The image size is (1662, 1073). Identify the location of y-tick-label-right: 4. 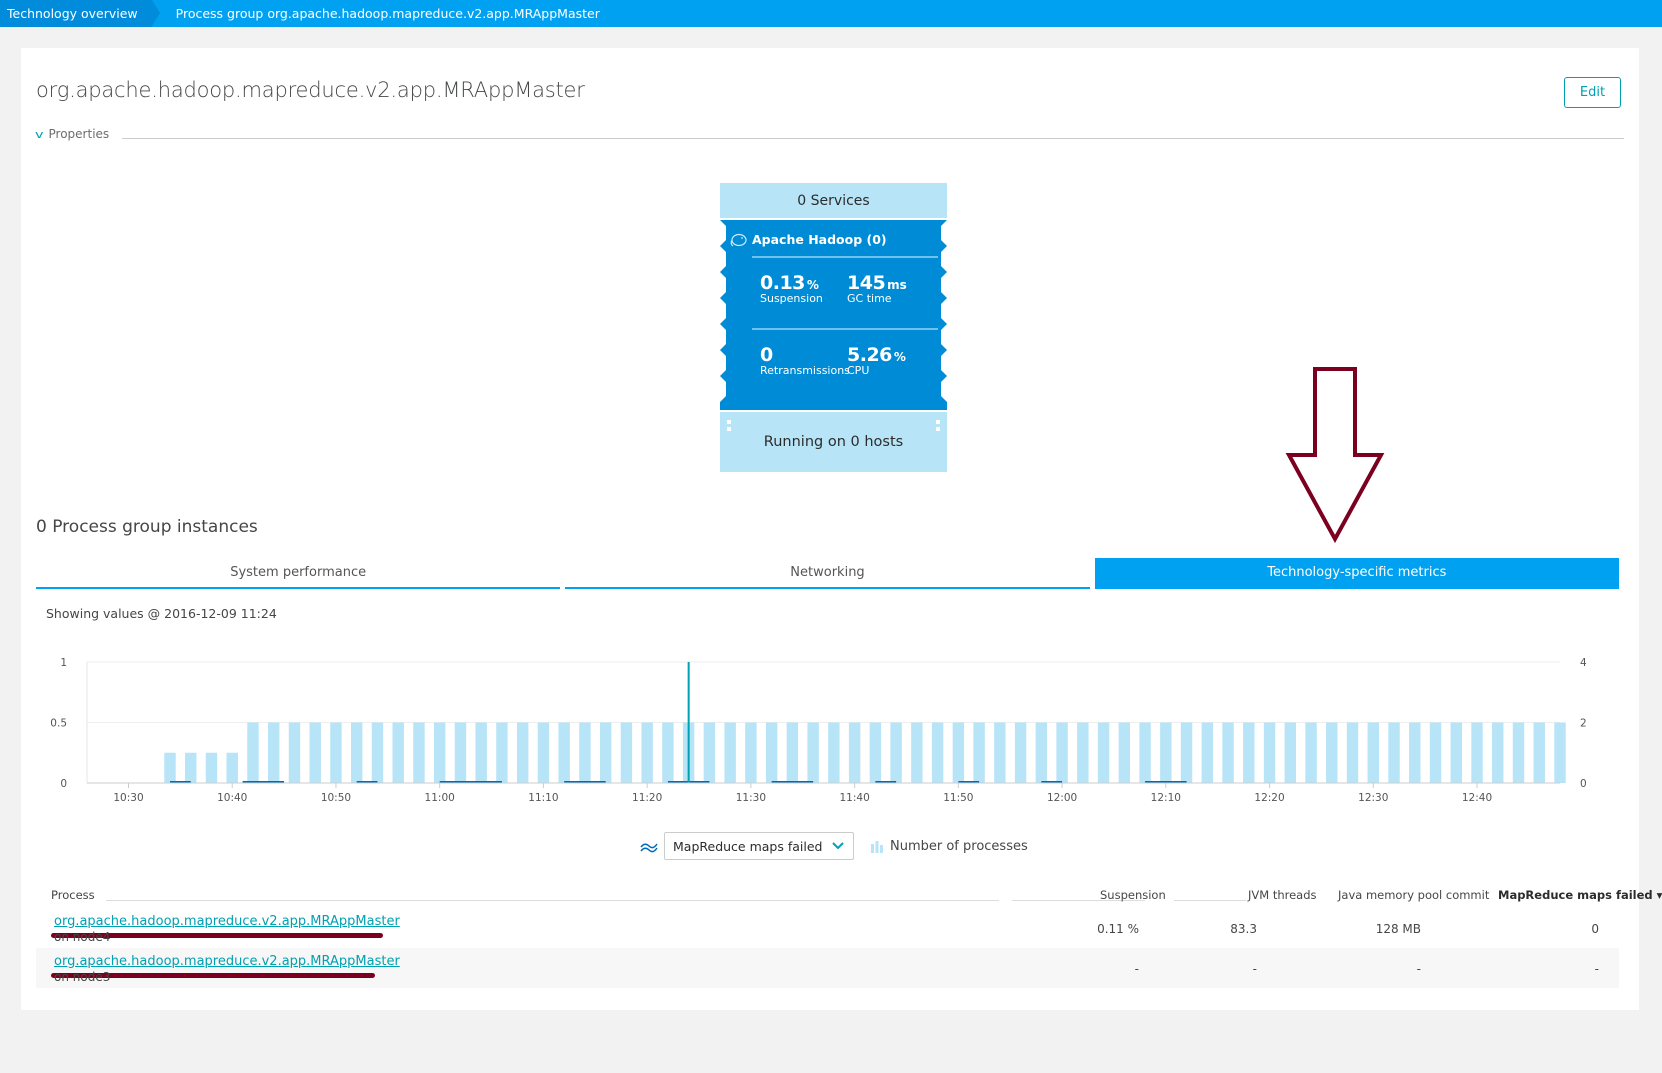
(1583, 663).